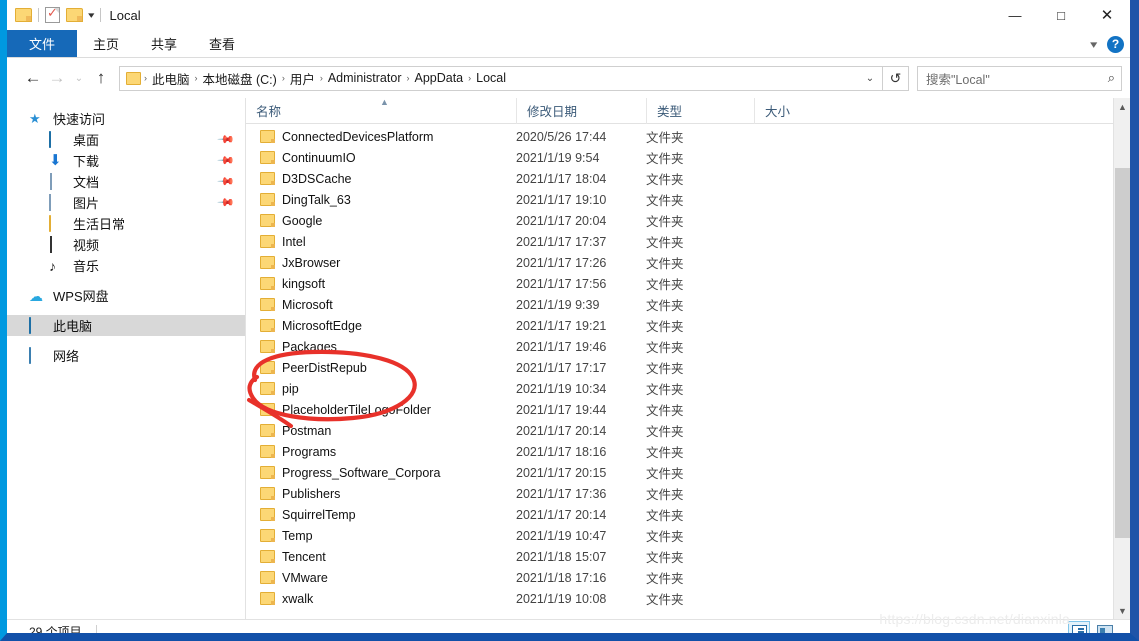 Image resolution: width=1139 pixels, height=641 pixels. Describe the element at coordinates (1019, 78) in the screenshot. I see `search-input: 搜索"Local" ⌕` at that location.